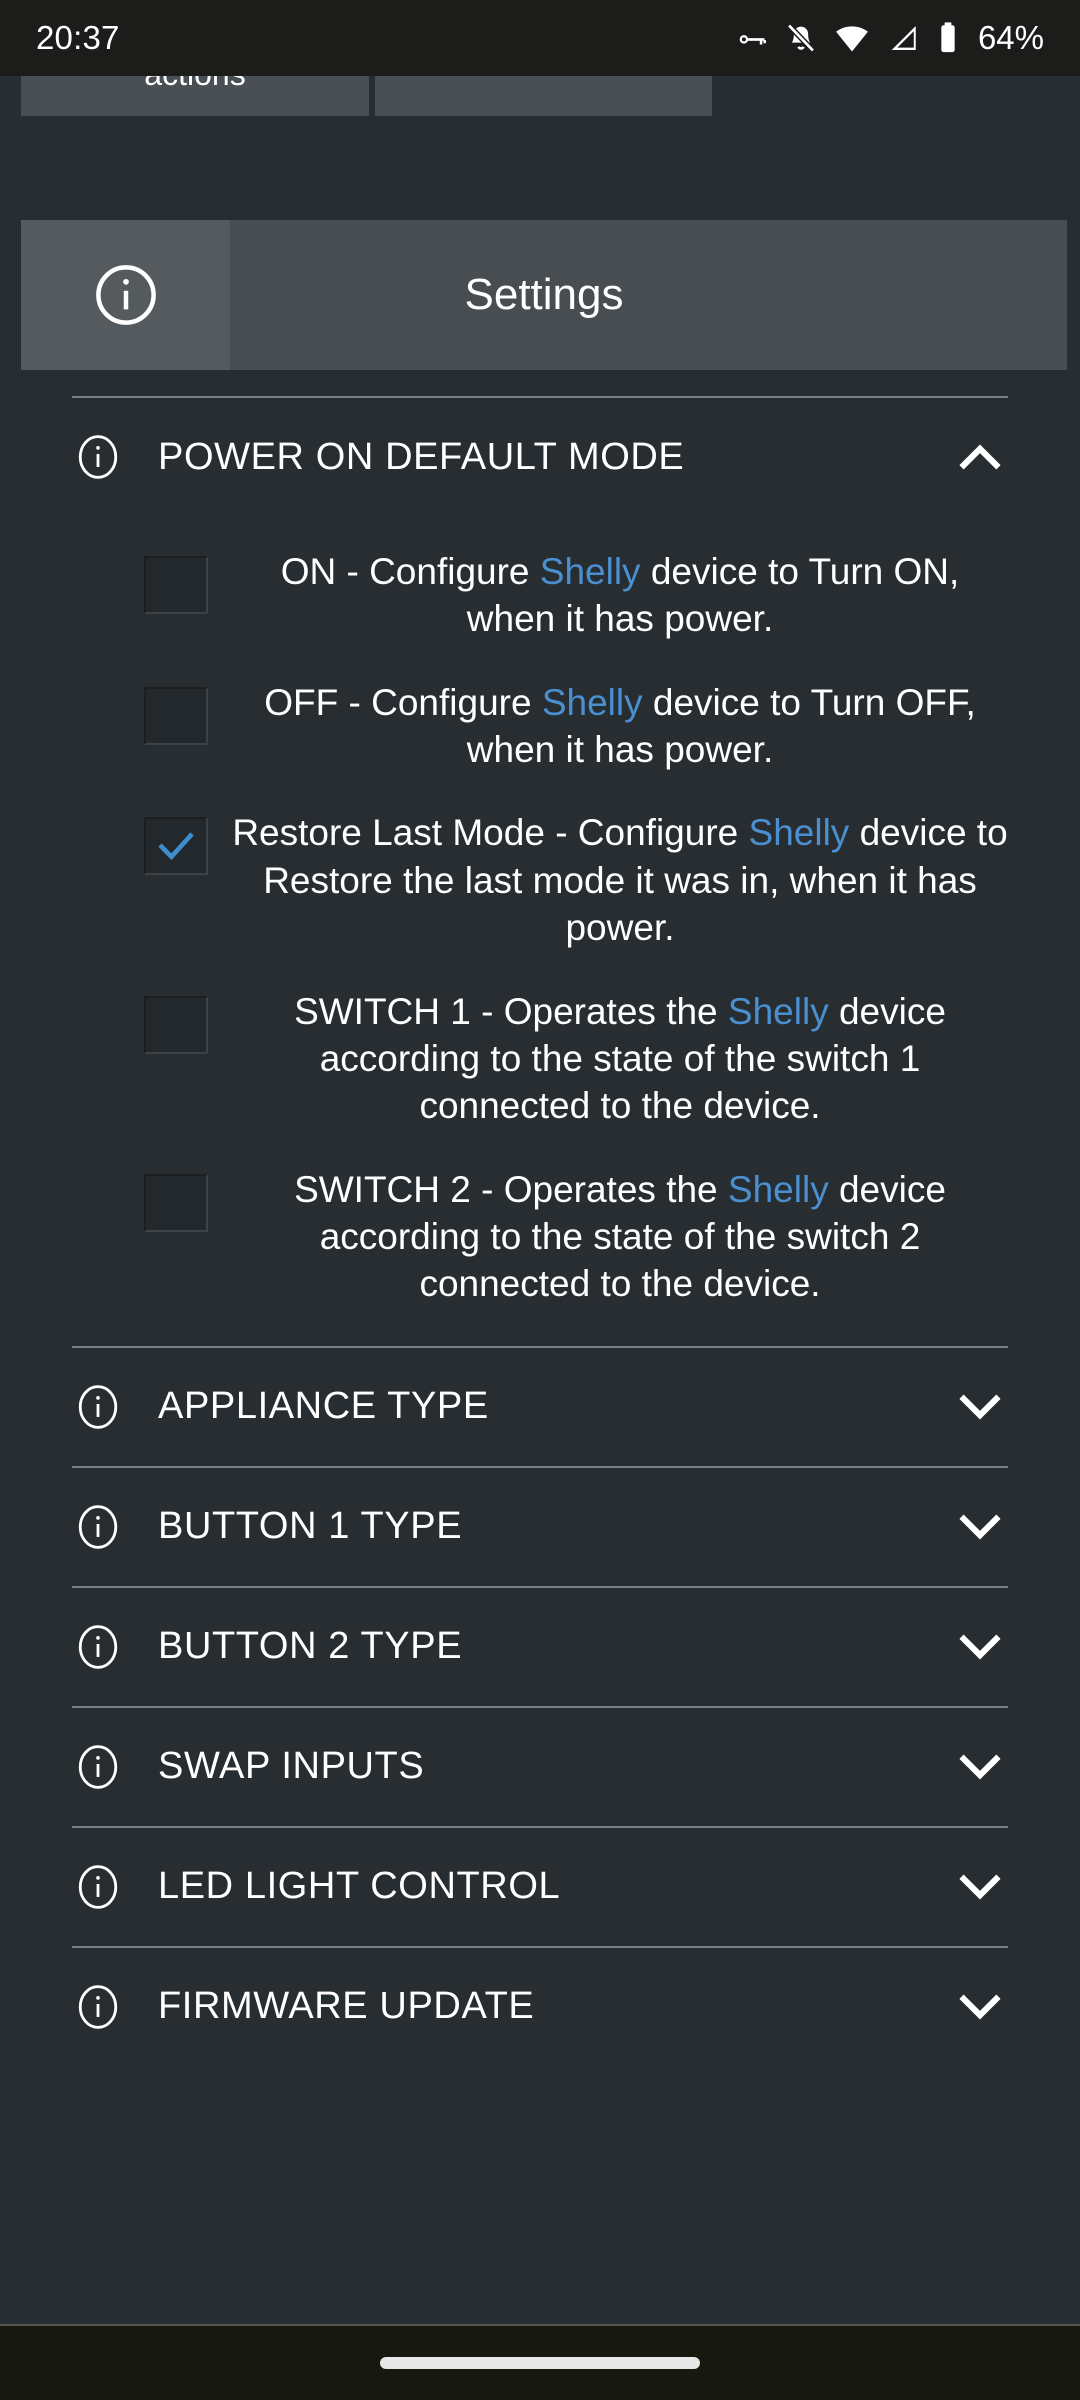 This screenshot has height=2400, width=1080. What do you see at coordinates (195, 96) in the screenshot?
I see `partial-actions-button: actions` at bounding box center [195, 96].